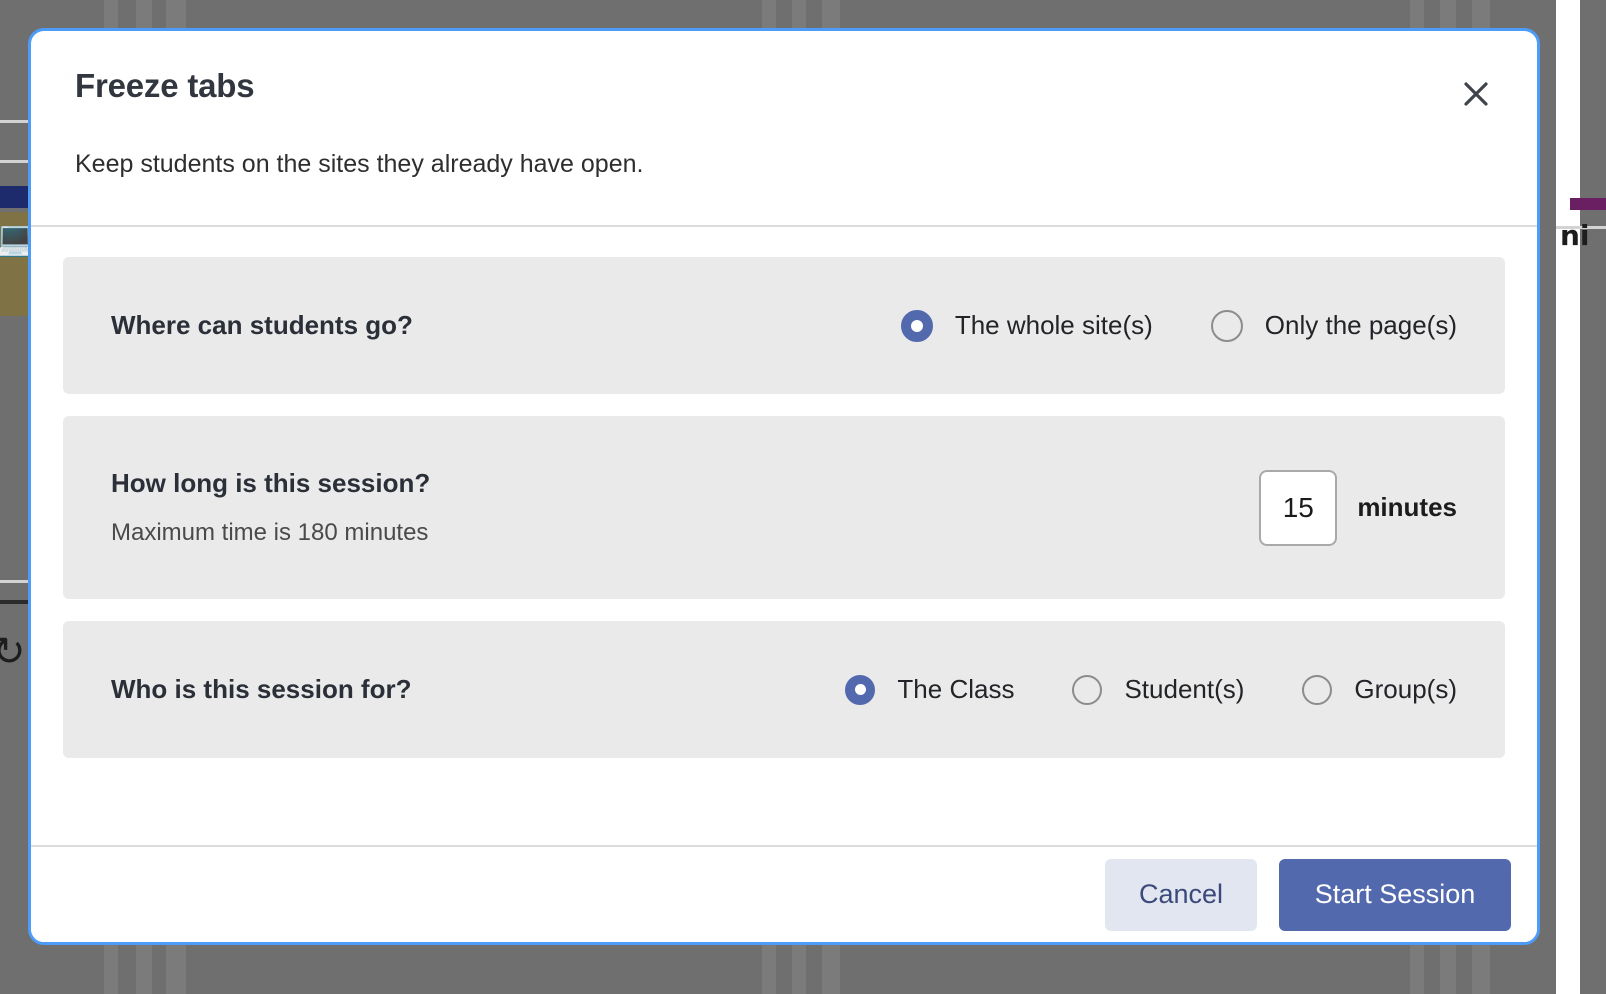 The width and height of the screenshot is (1606, 994). Describe the element at coordinates (1053, 325) in the screenshot. I see `radio-label: The whole site(s)` at that location.